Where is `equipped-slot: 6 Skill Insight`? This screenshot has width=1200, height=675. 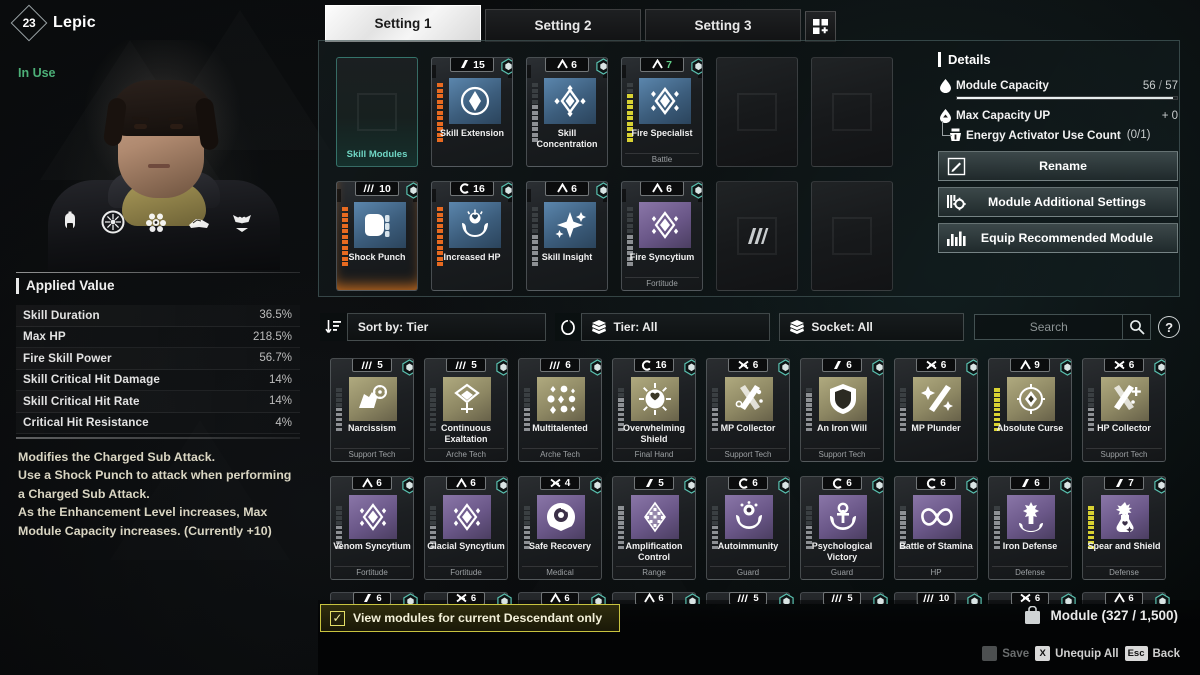
equipped-slot: 6 Skill Insight is located at coordinates (567, 234).